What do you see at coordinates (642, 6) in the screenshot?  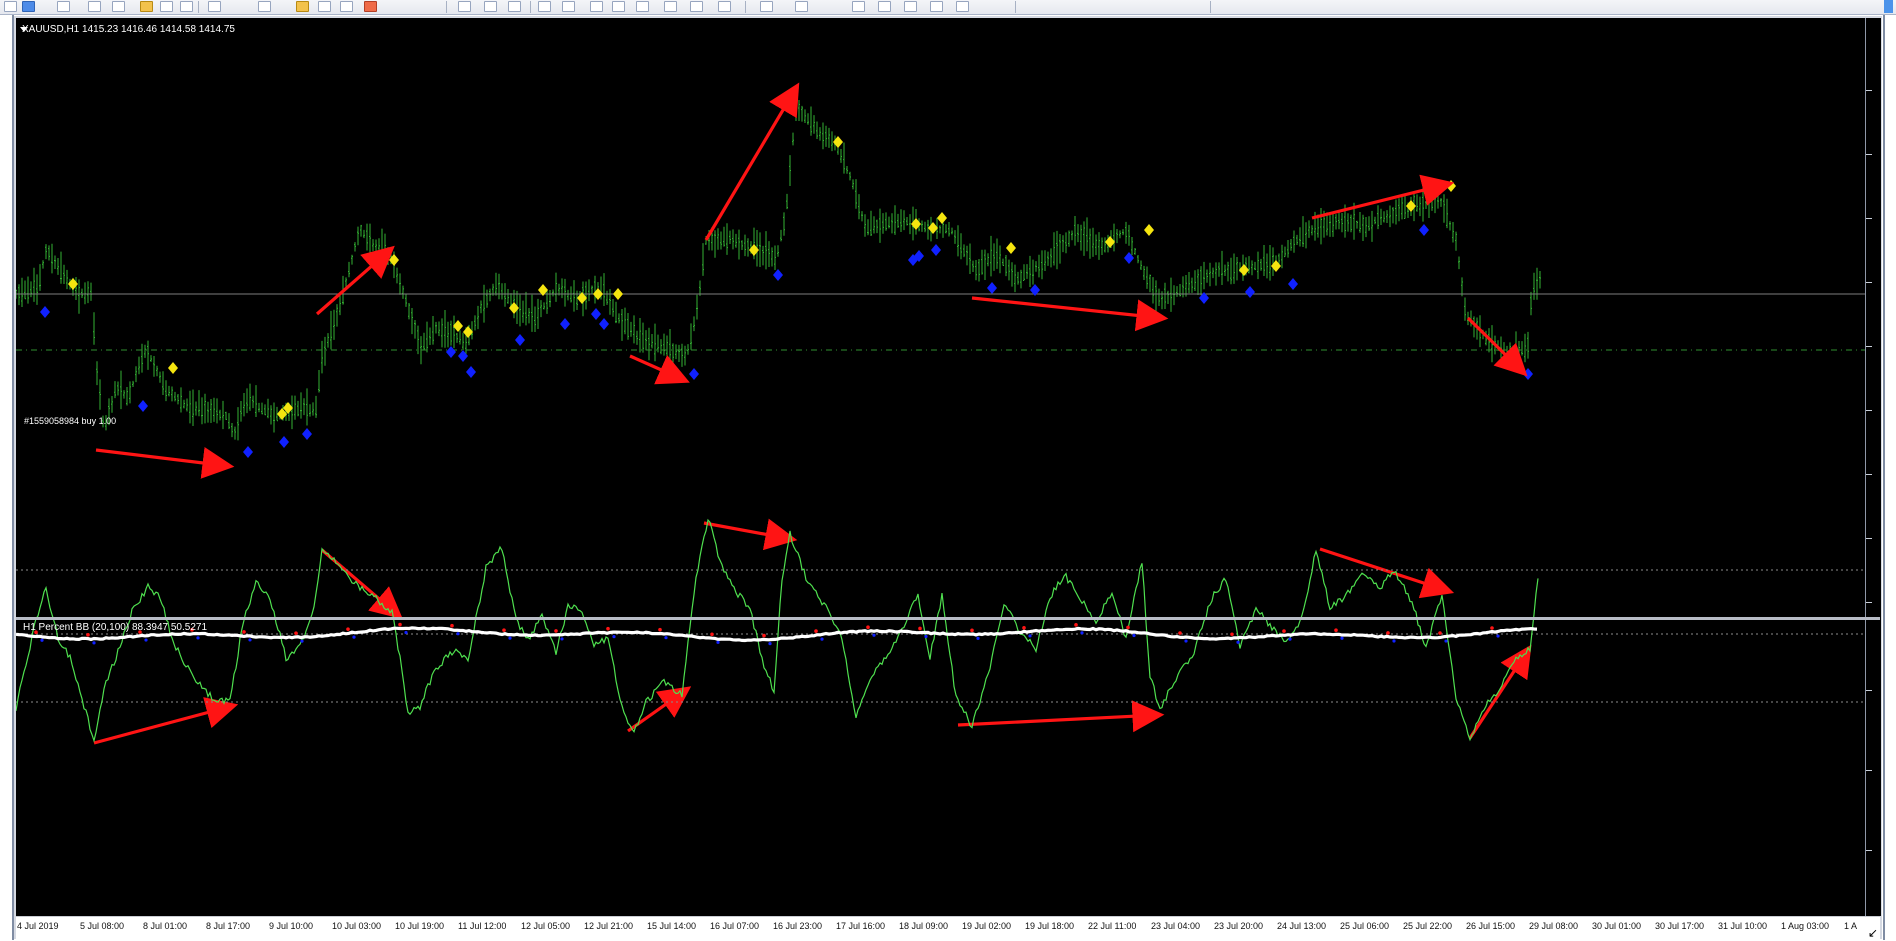 I see `indicator-icon` at bounding box center [642, 6].